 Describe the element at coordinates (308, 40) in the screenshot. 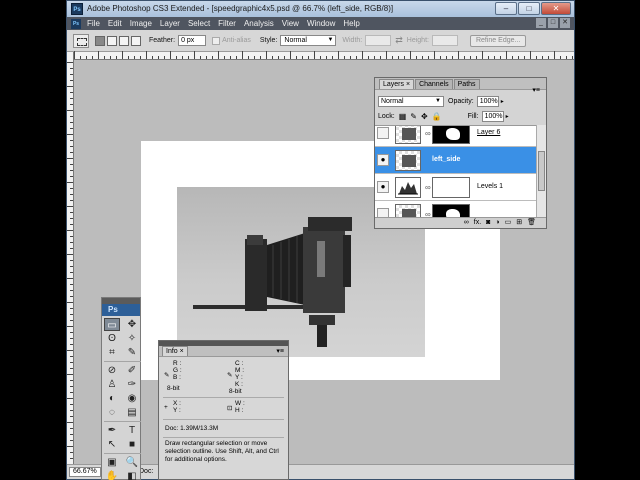

I see `style-select: Normal ▼` at that location.